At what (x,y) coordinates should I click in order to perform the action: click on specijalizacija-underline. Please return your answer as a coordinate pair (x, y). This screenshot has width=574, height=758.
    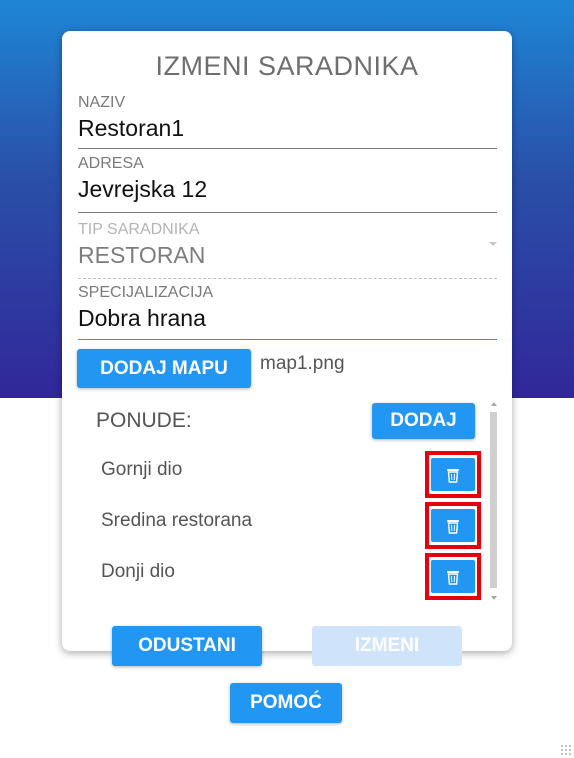
    Looking at the image, I should click on (287, 339).